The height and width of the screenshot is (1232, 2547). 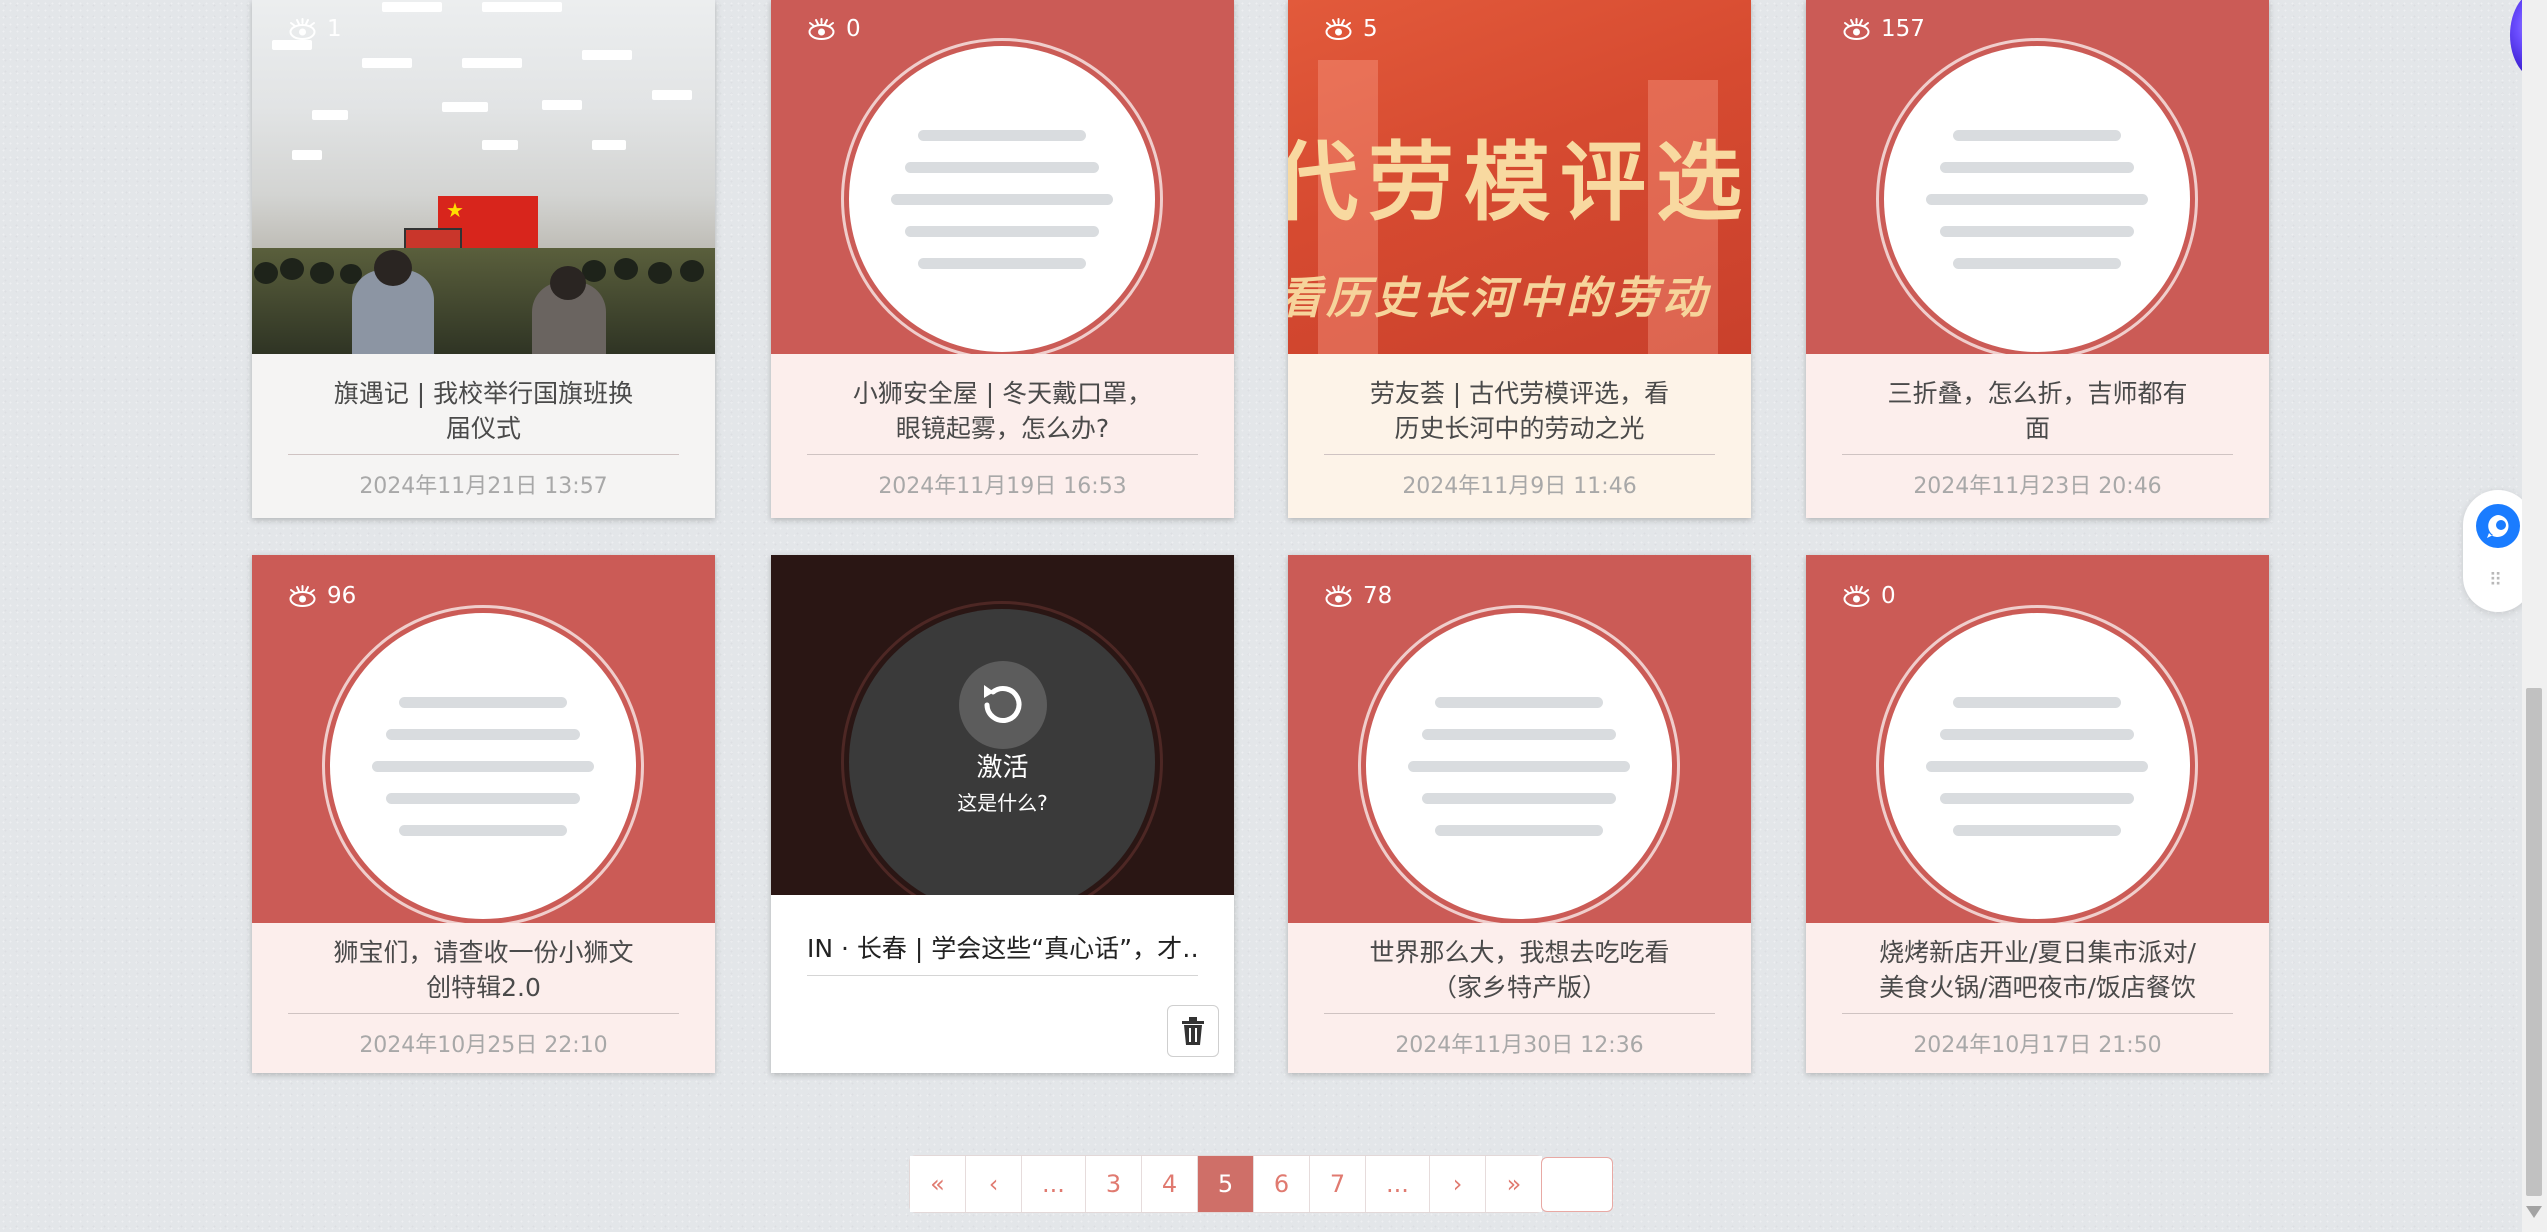 What do you see at coordinates (1458, 1184) in the screenshot?
I see `next-page-button: ›` at bounding box center [1458, 1184].